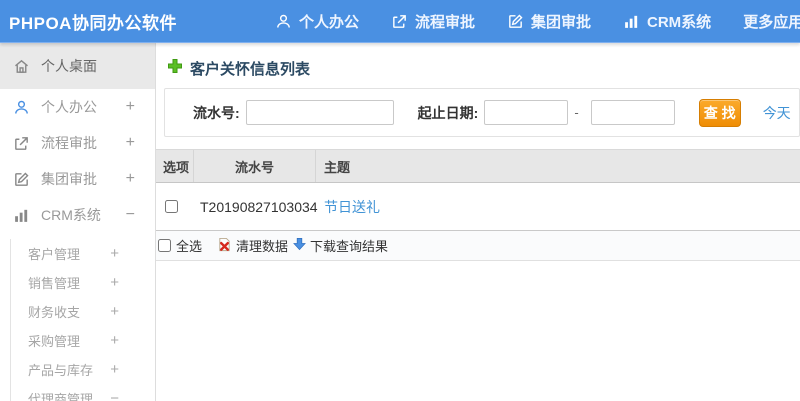  What do you see at coordinates (319, 112) in the screenshot?
I see `serial-number-input` at bounding box center [319, 112].